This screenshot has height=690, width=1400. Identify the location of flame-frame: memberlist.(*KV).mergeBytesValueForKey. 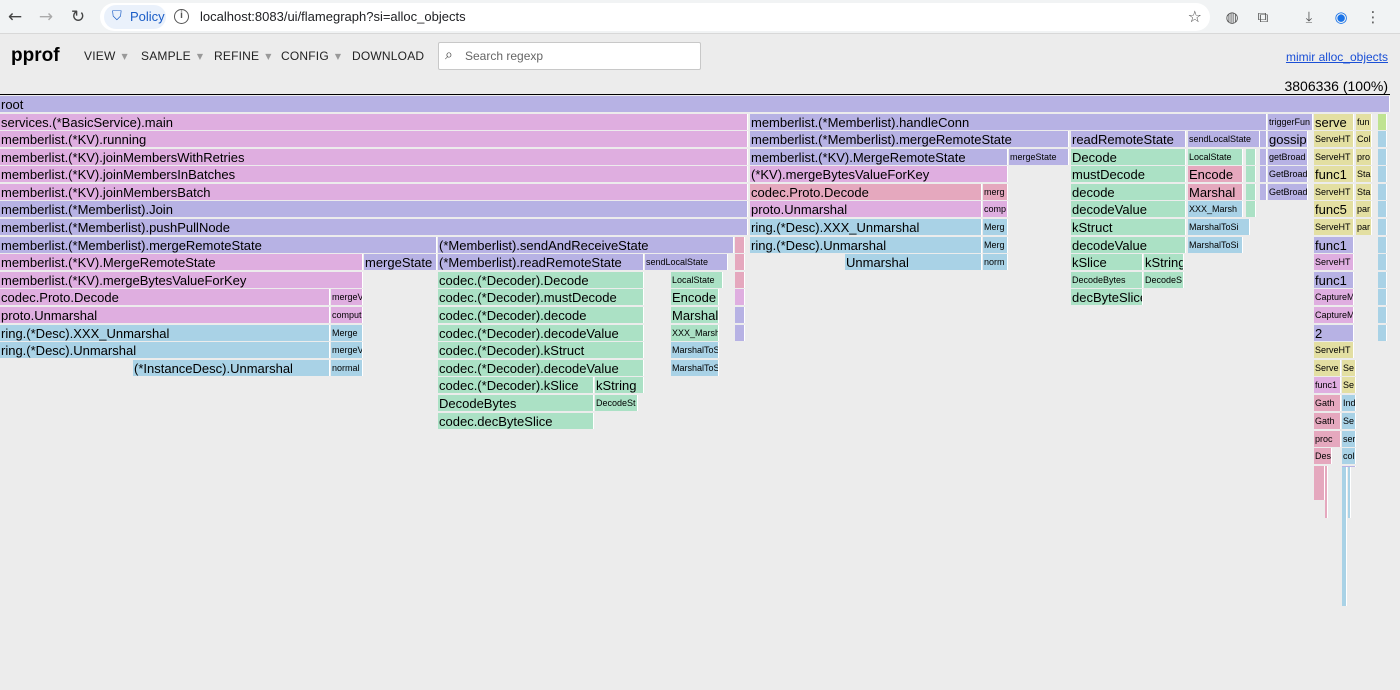
(181, 280).